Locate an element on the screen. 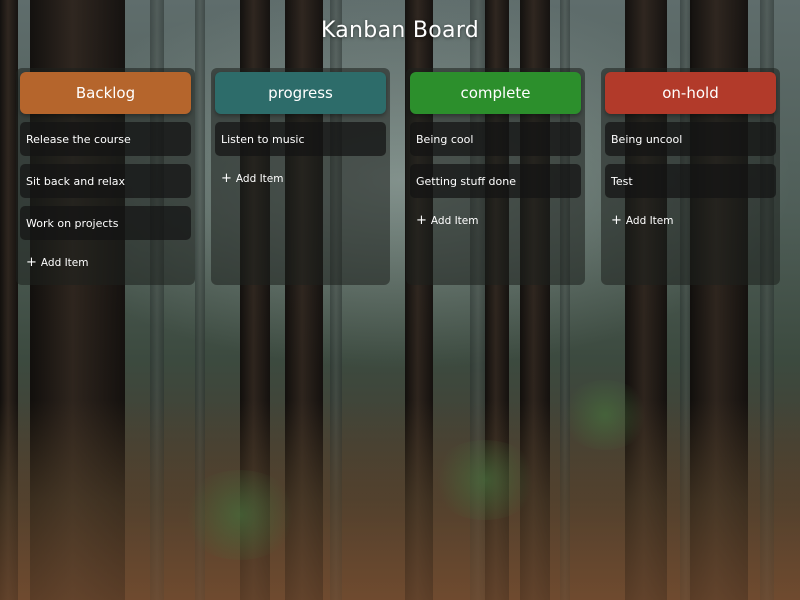  column-header-complete: complete is located at coordinates (495, 93).